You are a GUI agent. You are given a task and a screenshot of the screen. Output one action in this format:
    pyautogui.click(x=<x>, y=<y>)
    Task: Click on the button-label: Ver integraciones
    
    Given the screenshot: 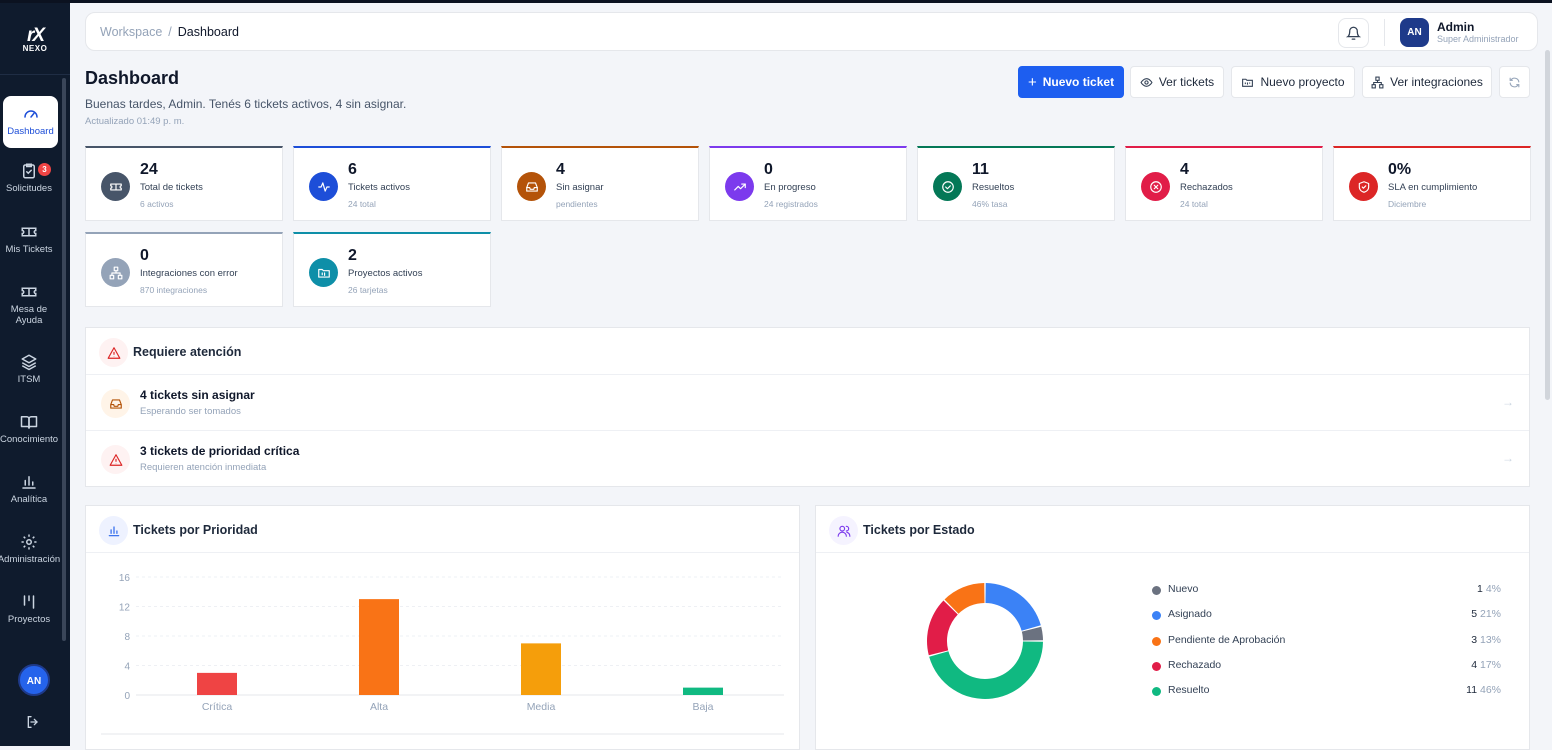 What is the action you would take?
    pyautogui.click(x=1436, y=82)
    